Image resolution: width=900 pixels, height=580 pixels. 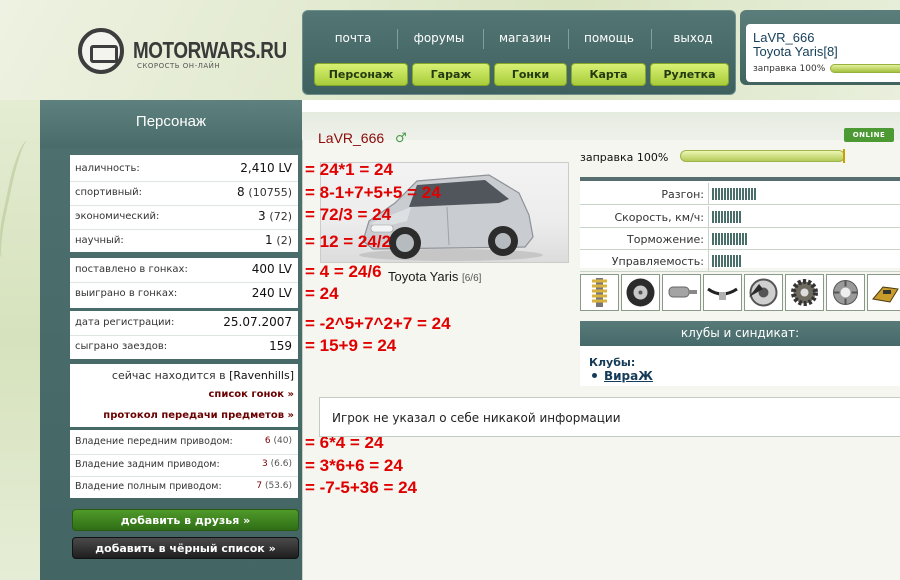 What do you see at coordinates (804, 292) in the screenshot?
I see `gear-icon` at bounding box center [804, 292].